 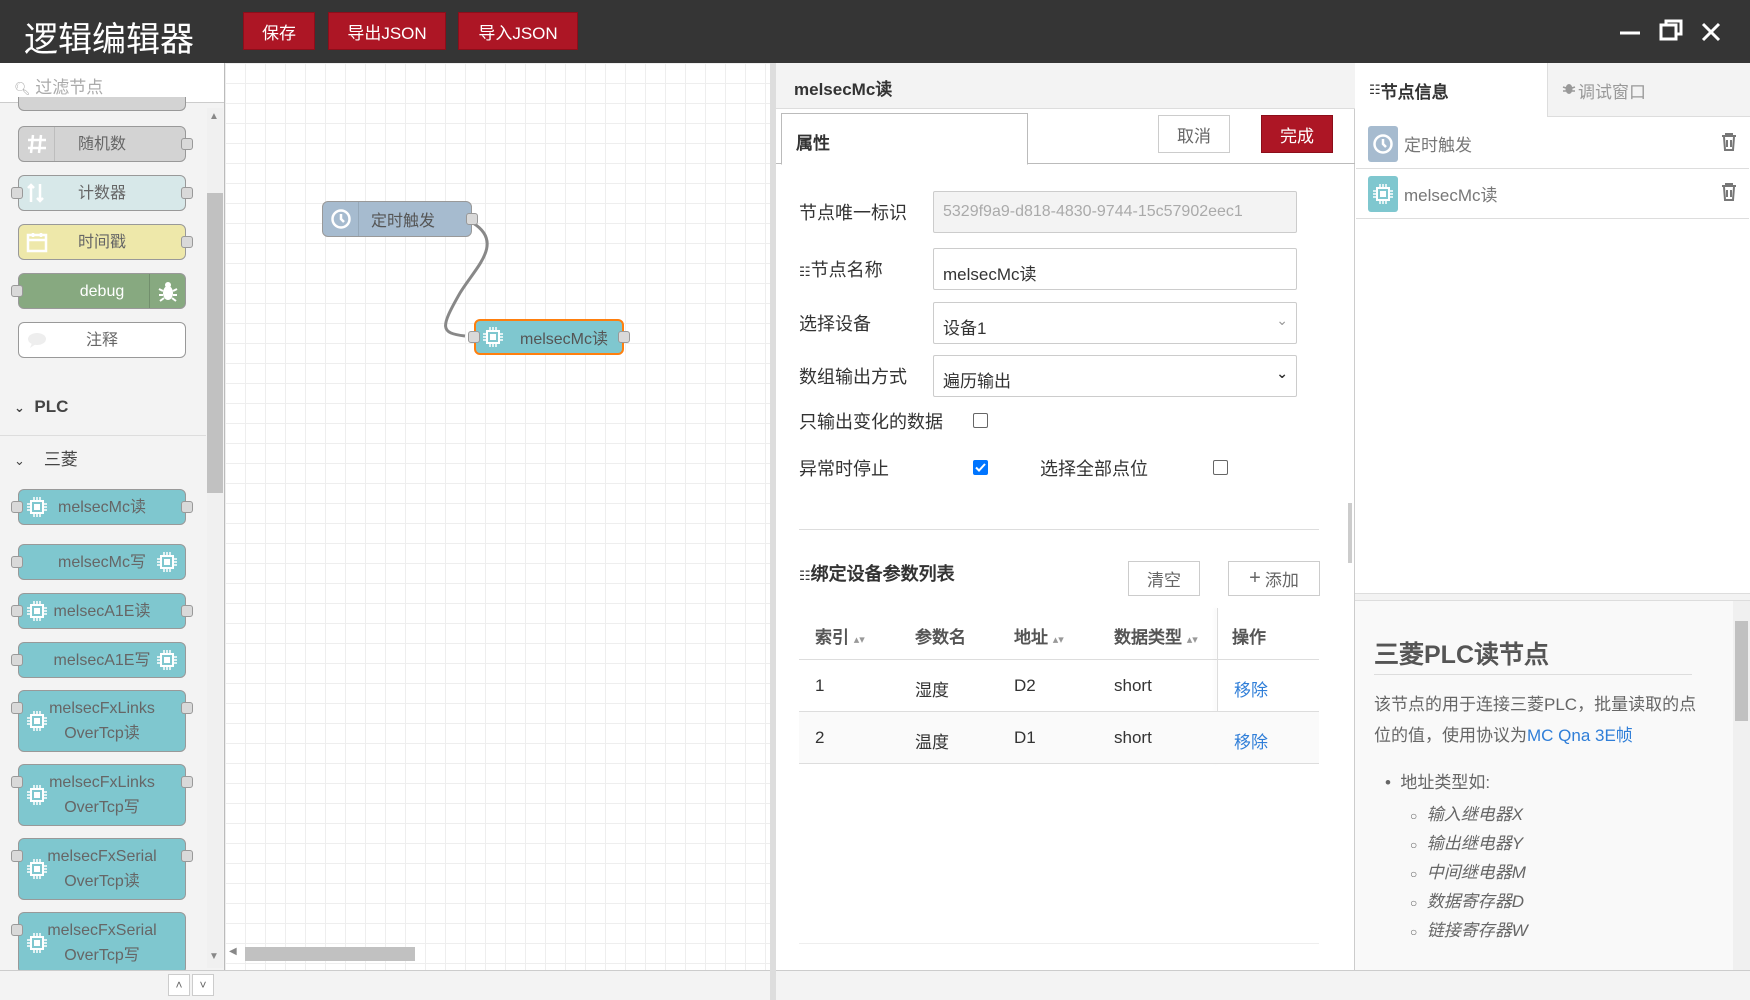 I want to click on palette-node-label: melsecA1E写, so click(x=102, y=660).